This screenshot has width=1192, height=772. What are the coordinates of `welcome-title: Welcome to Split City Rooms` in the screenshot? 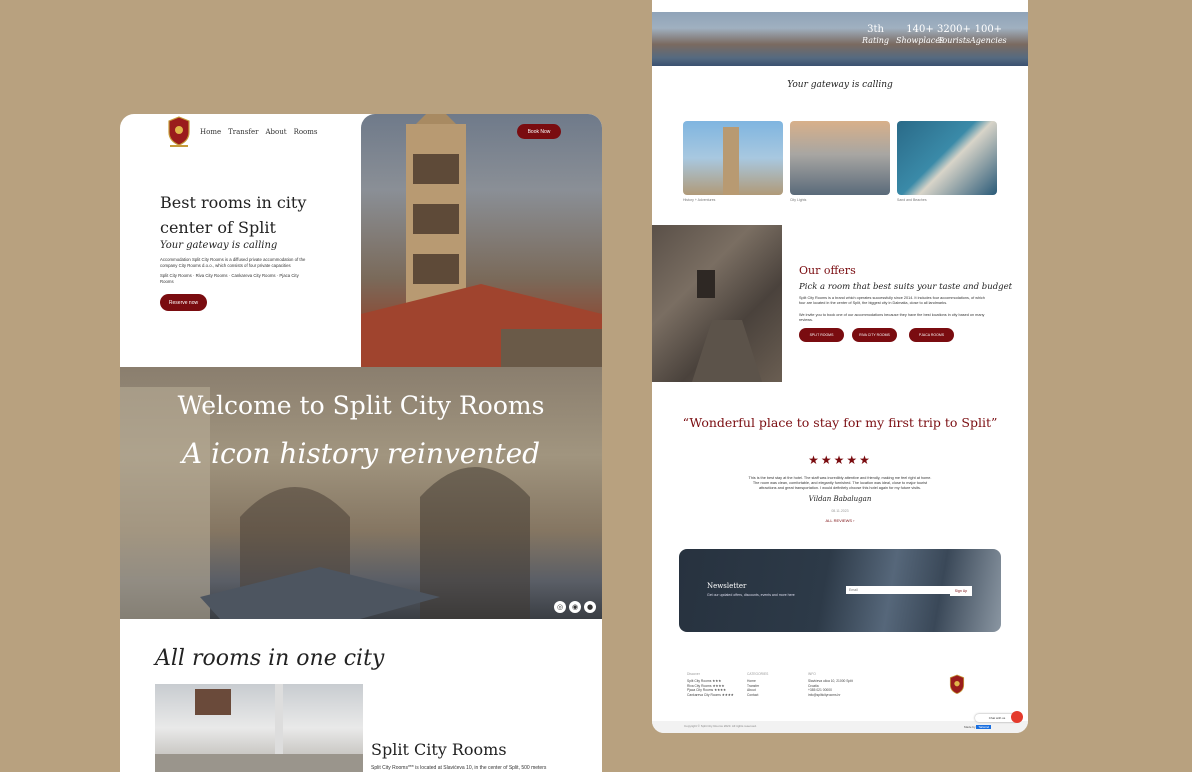 It's located at (361, 405).